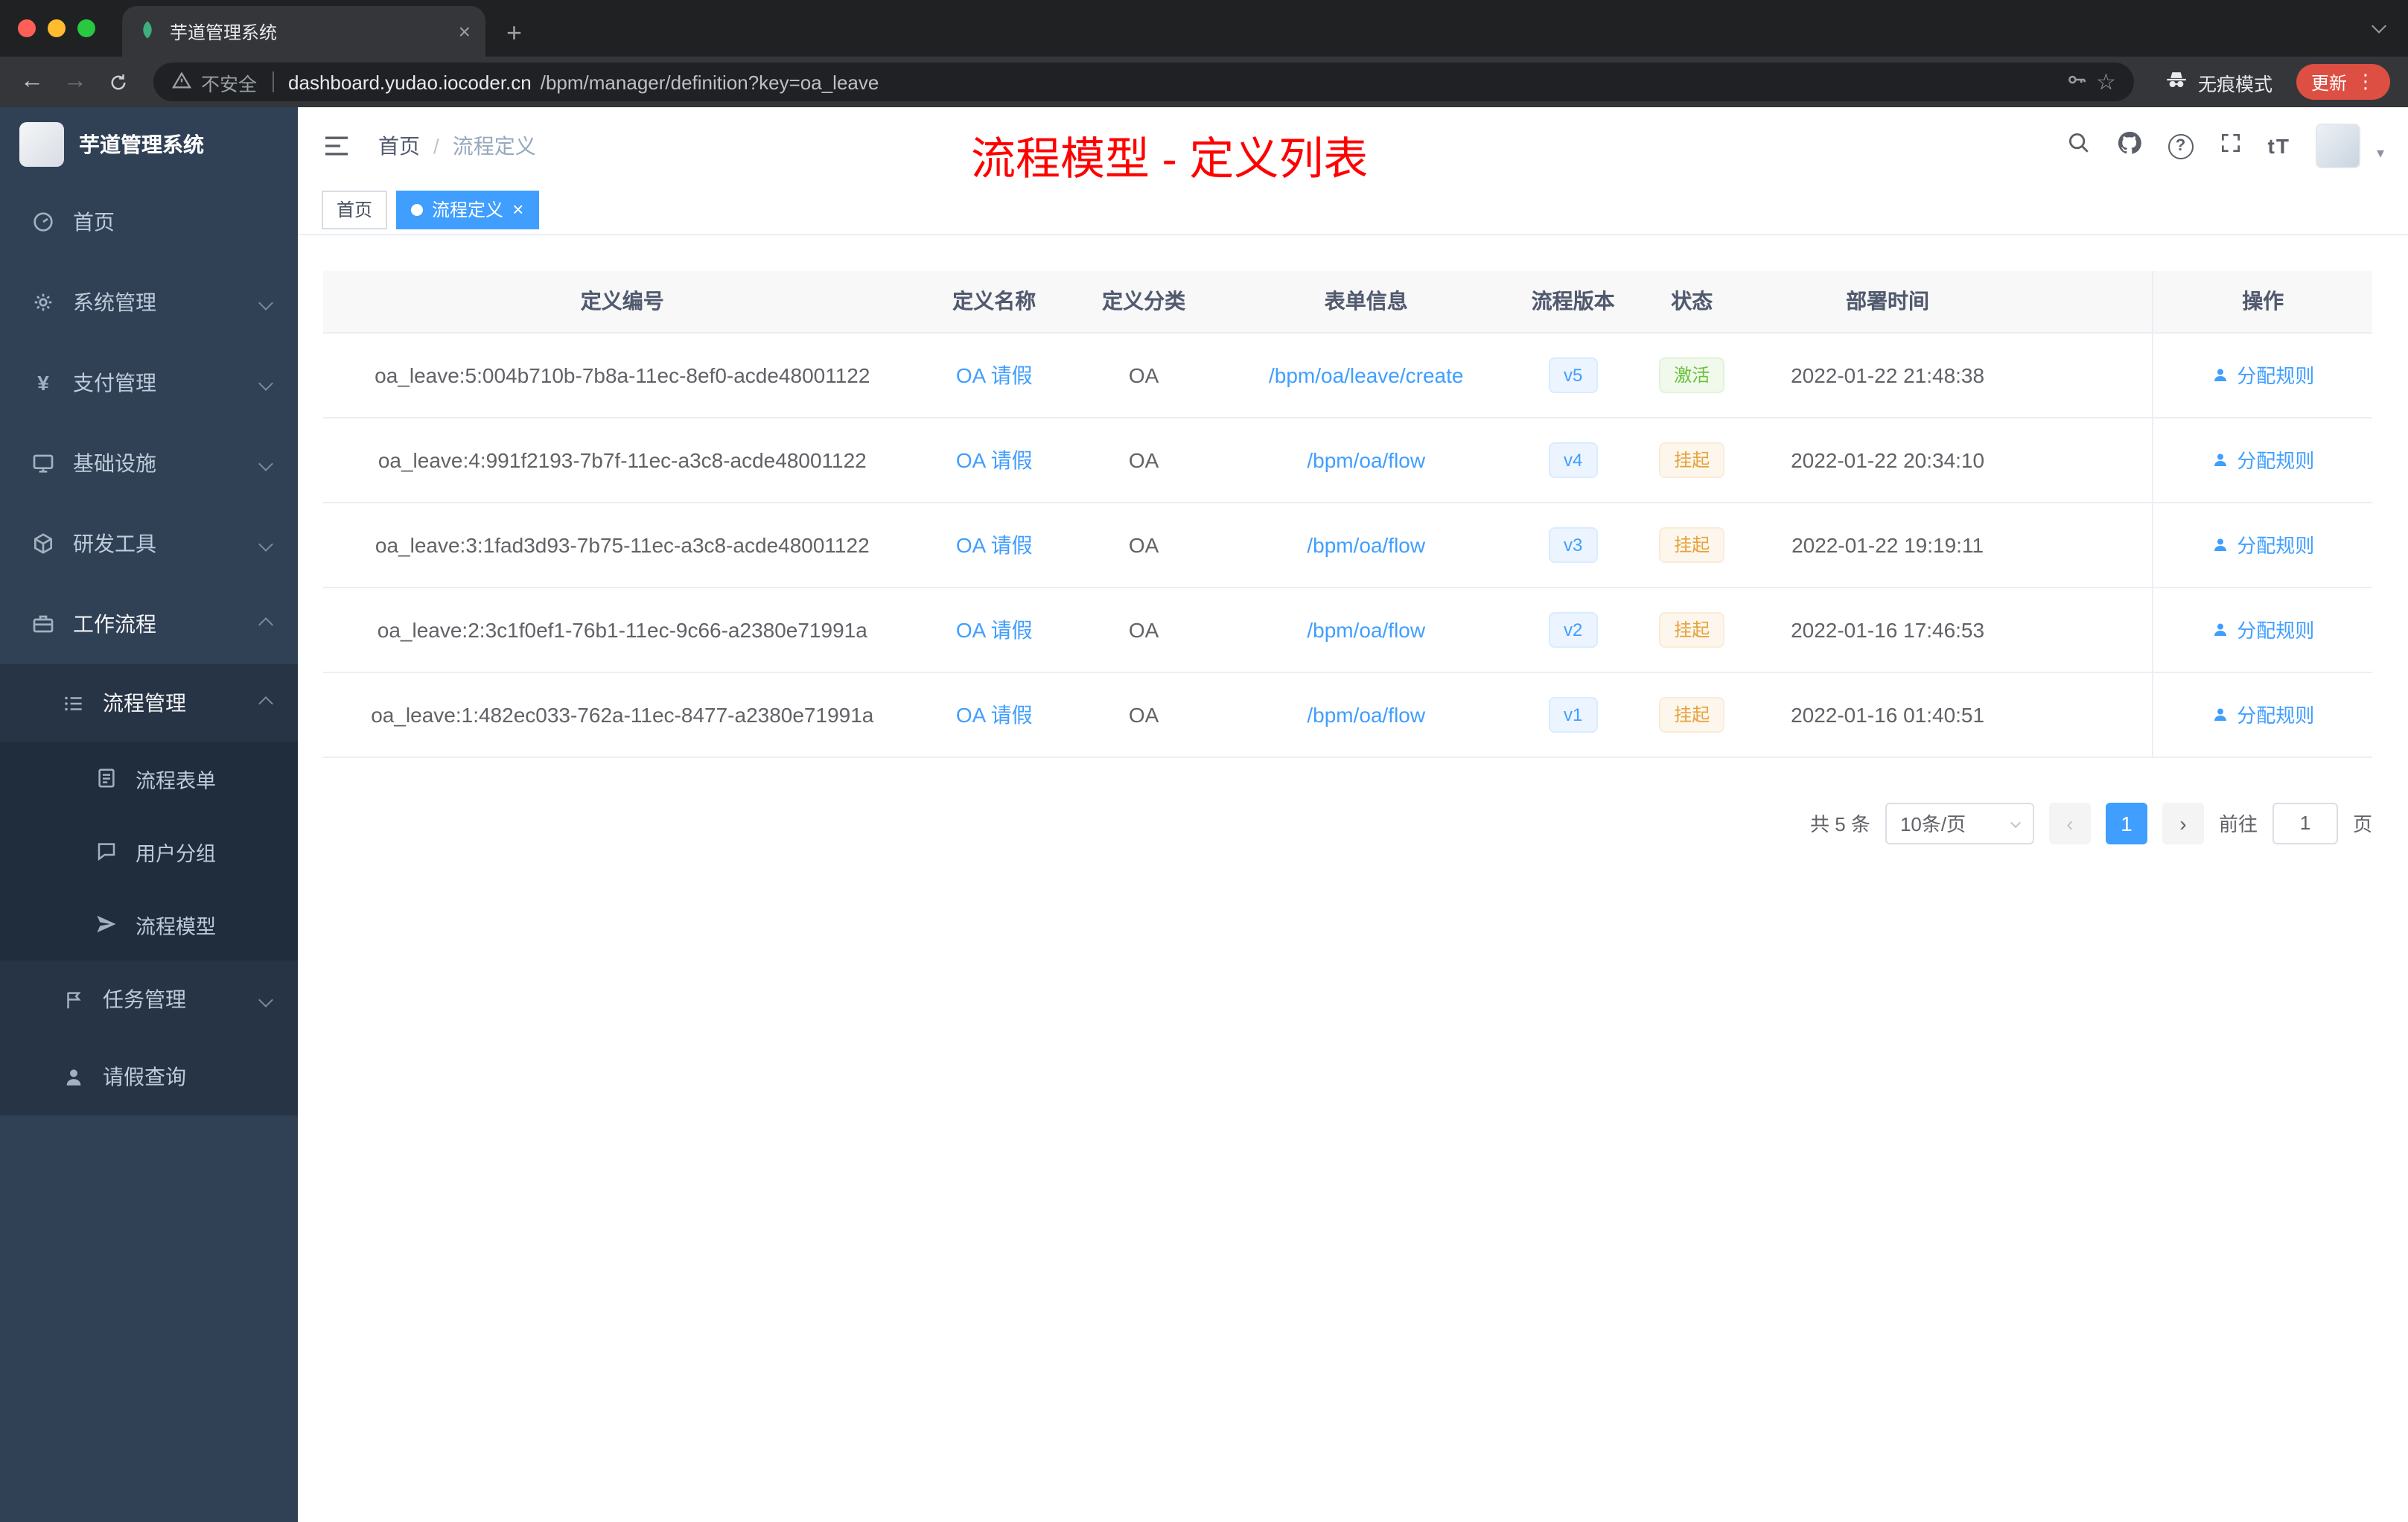 This screenshot has height=1522, width=2408. Describe the element at coordinates (2231, 146) in the screenshot. I see `fullscreen-icon` at that location.